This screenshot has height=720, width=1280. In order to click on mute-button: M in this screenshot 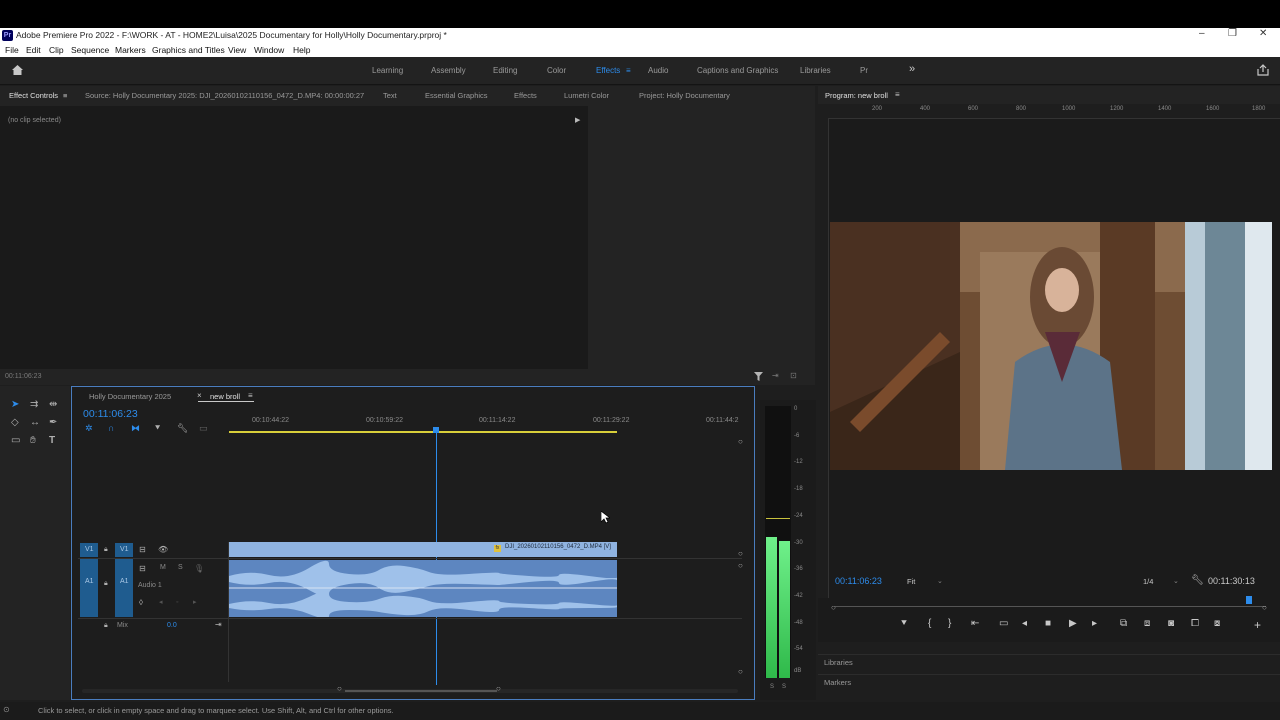, I will do `click(163, 567)`.